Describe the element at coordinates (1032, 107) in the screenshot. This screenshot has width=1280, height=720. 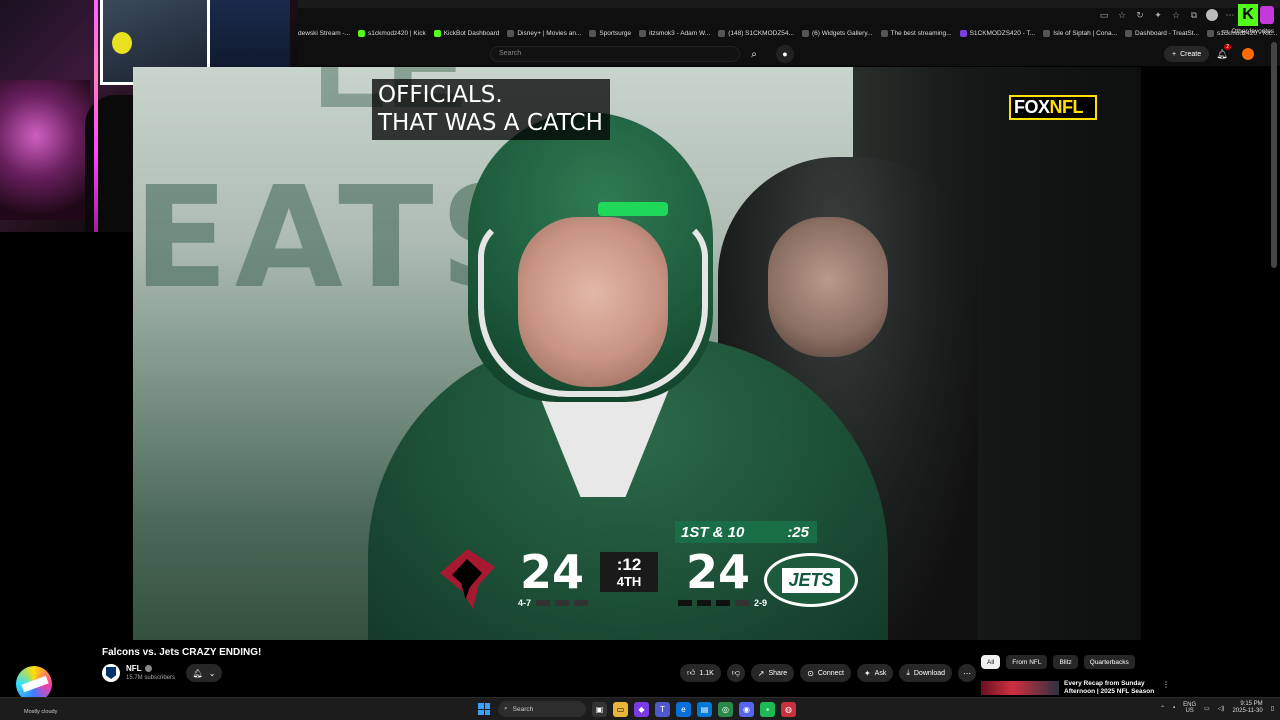
I see `fox-logo-text: FOX` at that location.